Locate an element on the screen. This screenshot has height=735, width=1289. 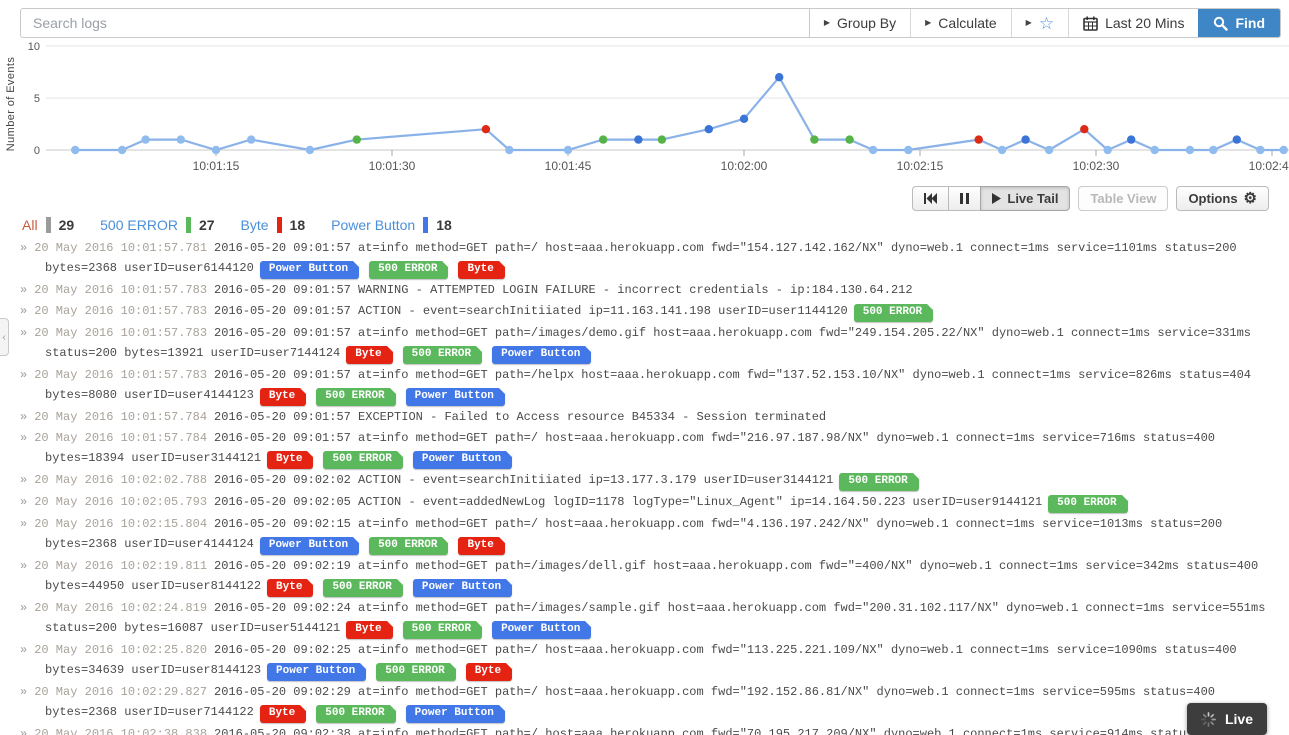
find-button: Find is located at coordinates (1239, 23).